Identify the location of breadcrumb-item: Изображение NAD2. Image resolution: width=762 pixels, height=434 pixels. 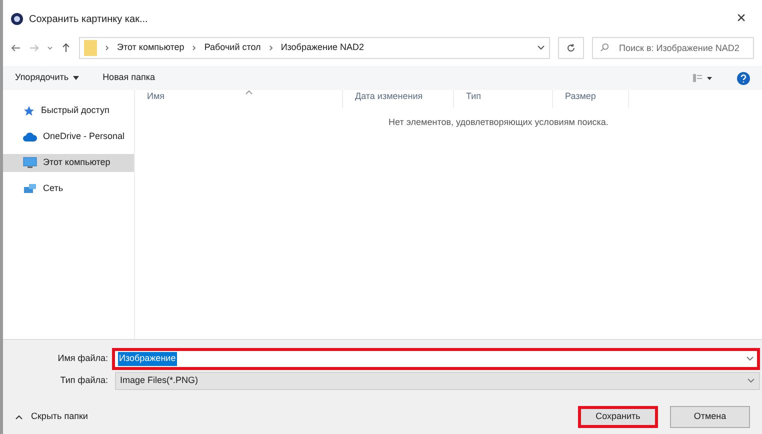
(322, 48).